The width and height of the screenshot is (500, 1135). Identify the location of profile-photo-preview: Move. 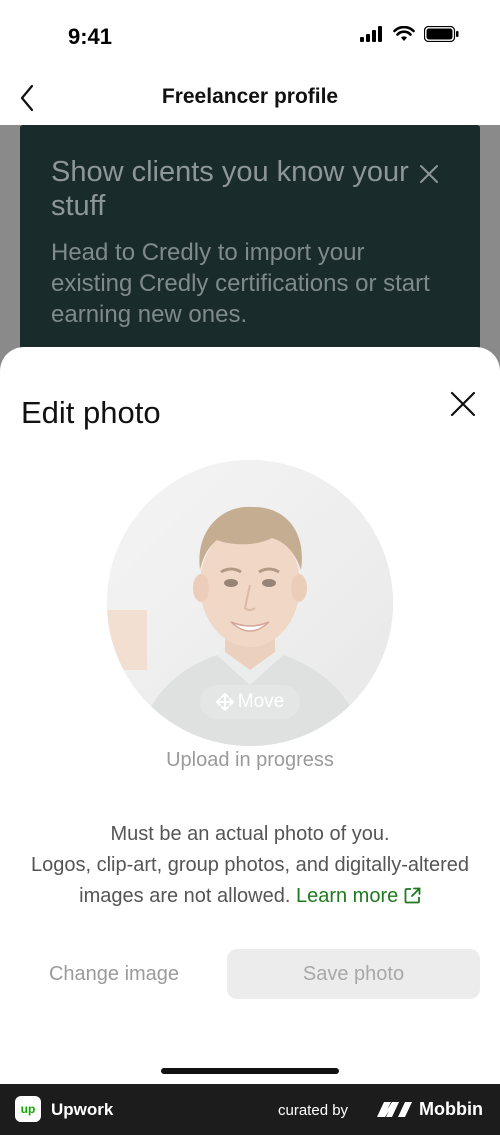
(250, 603).